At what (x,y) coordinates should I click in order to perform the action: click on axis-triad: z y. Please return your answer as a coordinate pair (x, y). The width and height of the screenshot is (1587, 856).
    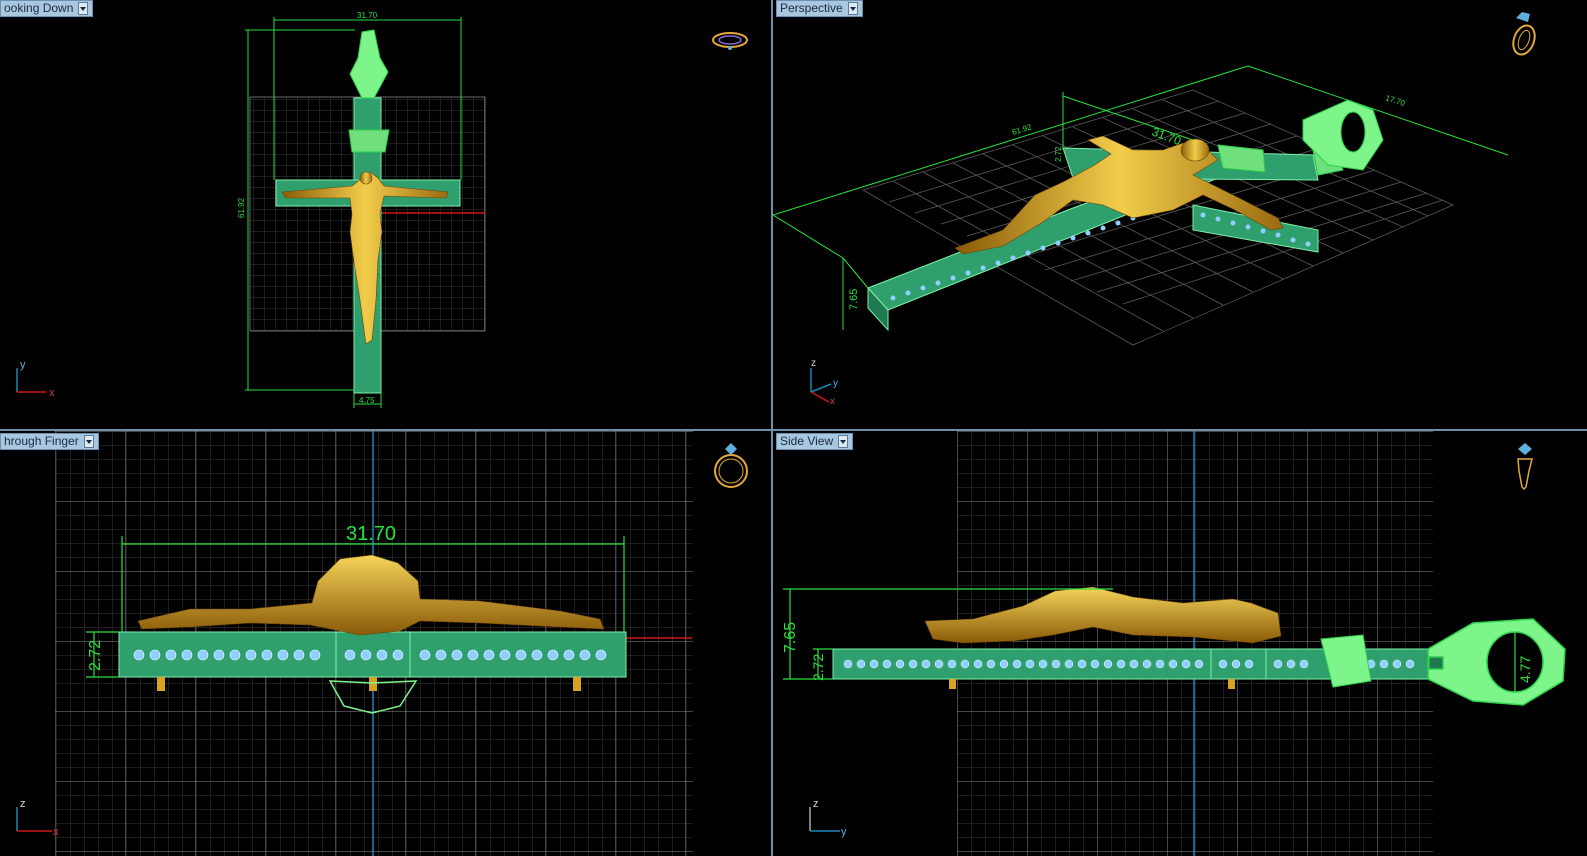
    Looking at the image, I should click on (828, 818).